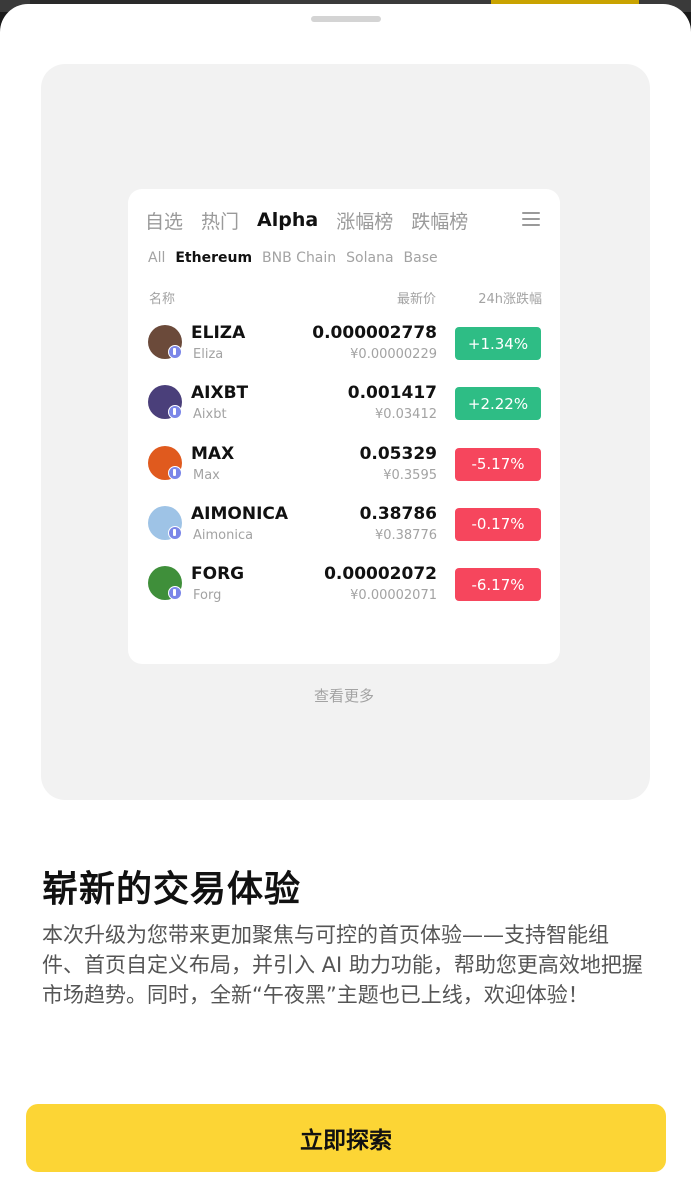  What do you see at coordinates (220, 393) in the screenshot?
I see `token-symbol: AIXBT` at bounding box center [220, 393].